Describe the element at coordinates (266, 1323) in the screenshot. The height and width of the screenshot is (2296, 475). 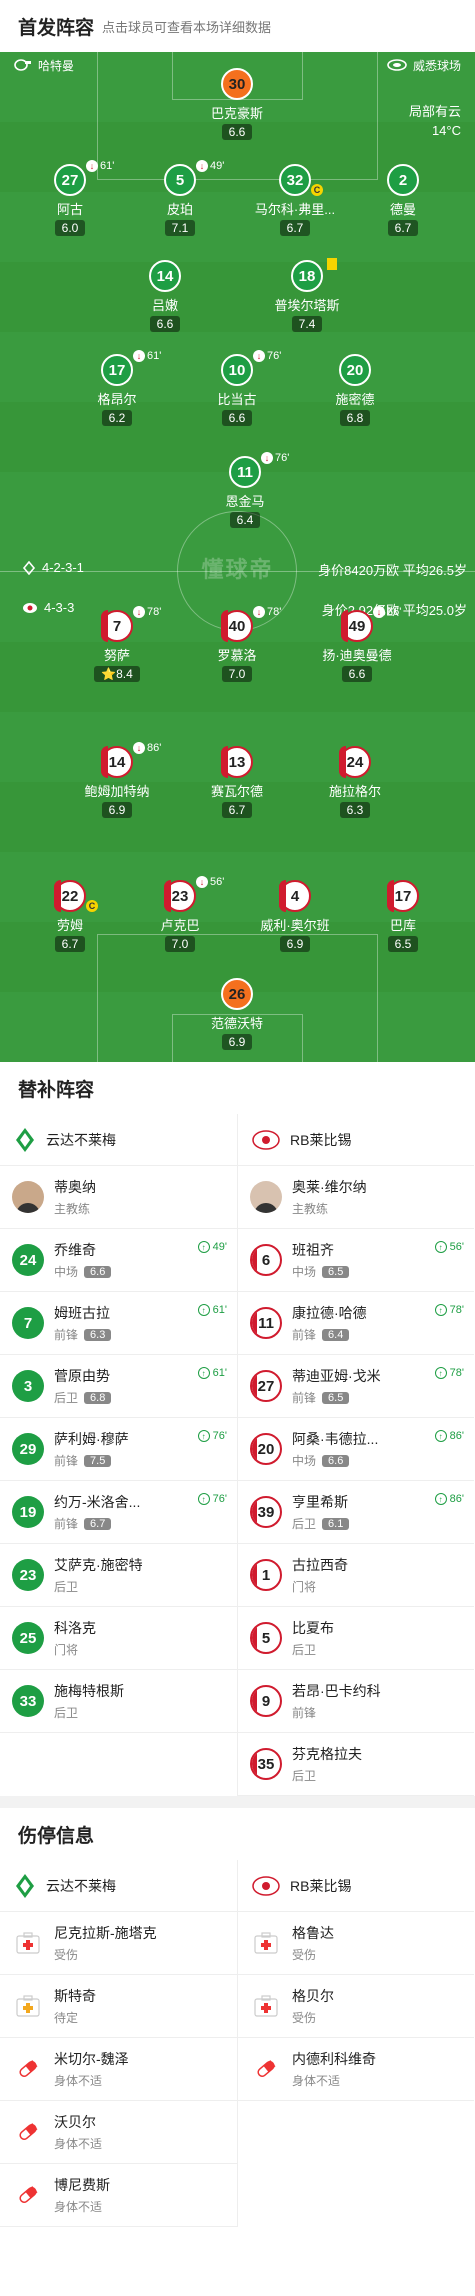
I see `sub-number: 11` at that location.